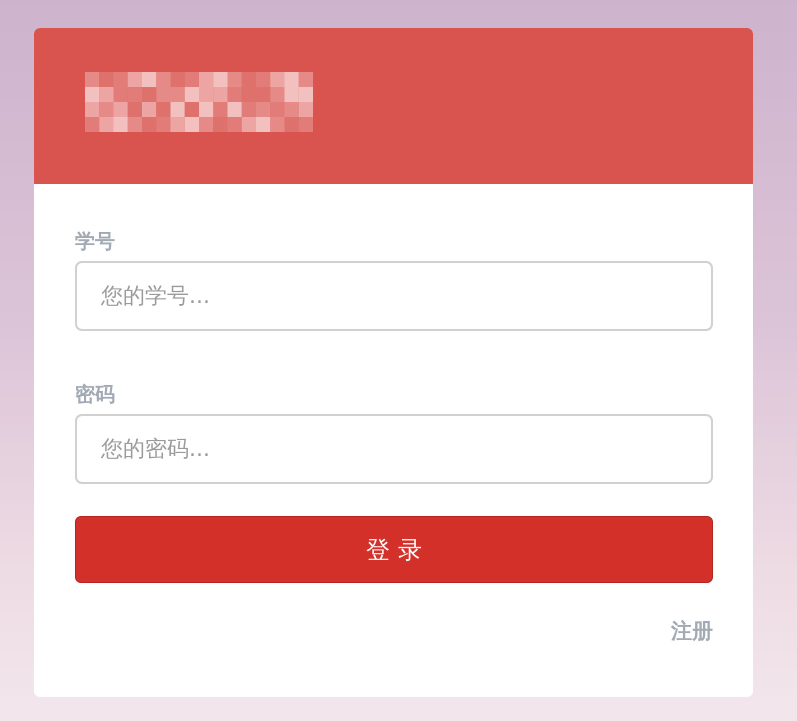 This screenshot has height=721, width=797. Describe the element at coordinates (394, 549) in the screenshot. I see `login-button: 登 录` at that location.